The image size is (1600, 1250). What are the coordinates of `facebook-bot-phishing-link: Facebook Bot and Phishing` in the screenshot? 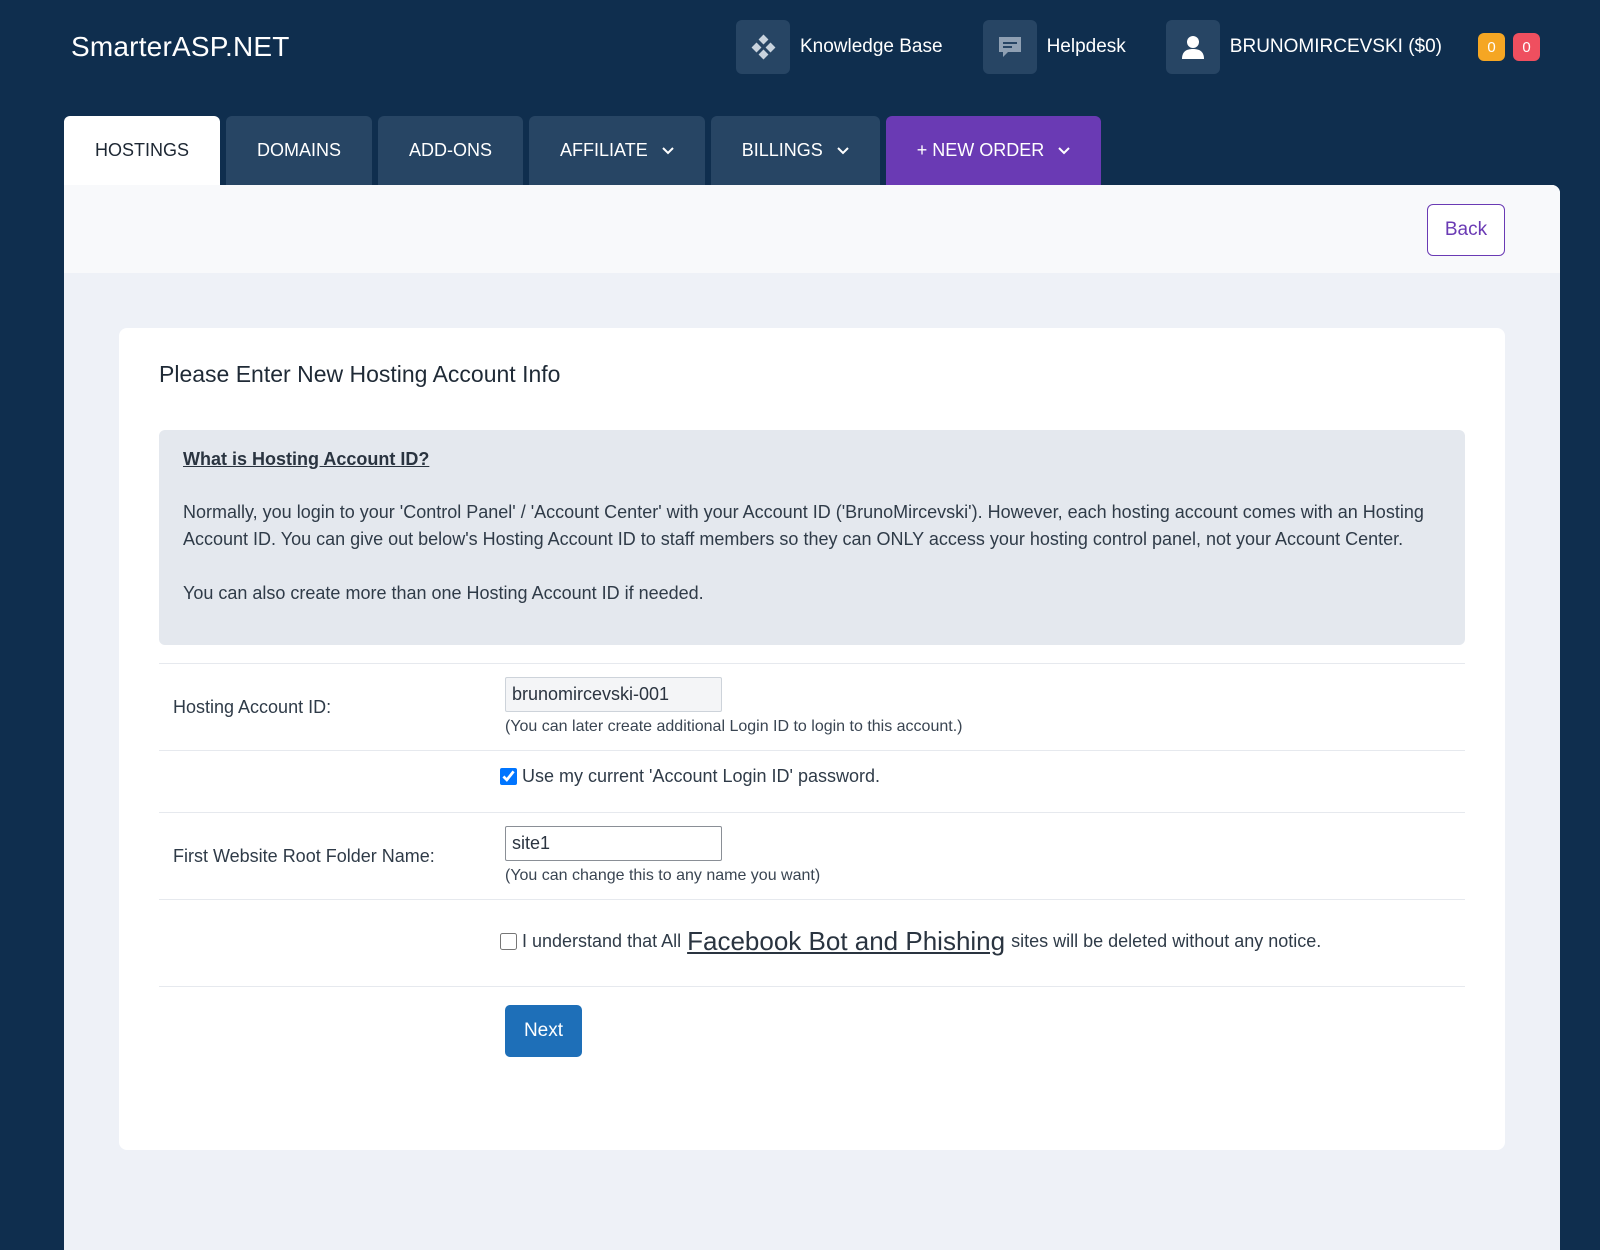 It's located at (846, 941).